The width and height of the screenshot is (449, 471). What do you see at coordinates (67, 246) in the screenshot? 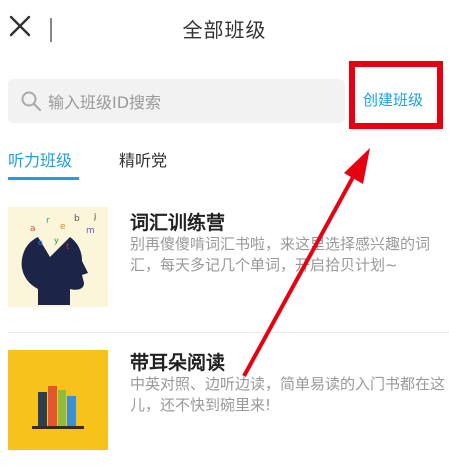
I see `svg-text: t` at bounding box center [67, 246].